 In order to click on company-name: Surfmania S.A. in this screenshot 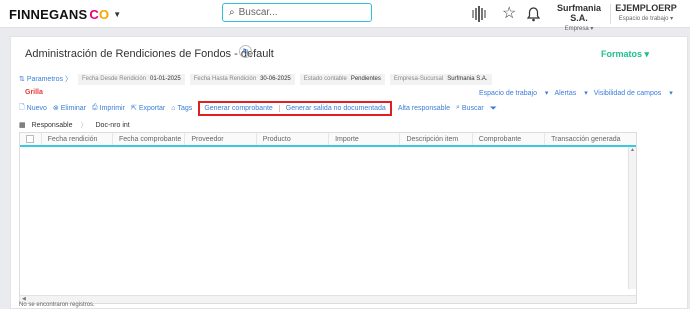, I will do `click(578, 13)`.